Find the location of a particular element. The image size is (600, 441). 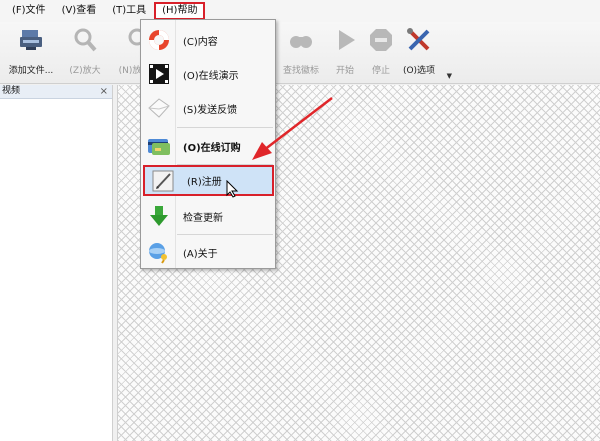

mouse-cursor-icon is located at coordinates (232, 189).